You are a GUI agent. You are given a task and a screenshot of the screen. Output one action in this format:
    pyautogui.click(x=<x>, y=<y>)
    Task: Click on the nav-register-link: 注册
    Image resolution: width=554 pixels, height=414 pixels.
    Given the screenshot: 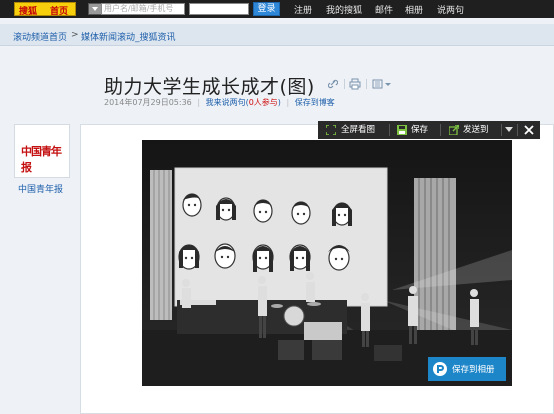 What is the action you would take?
    pyautogui.click(x=303, y=9)
    